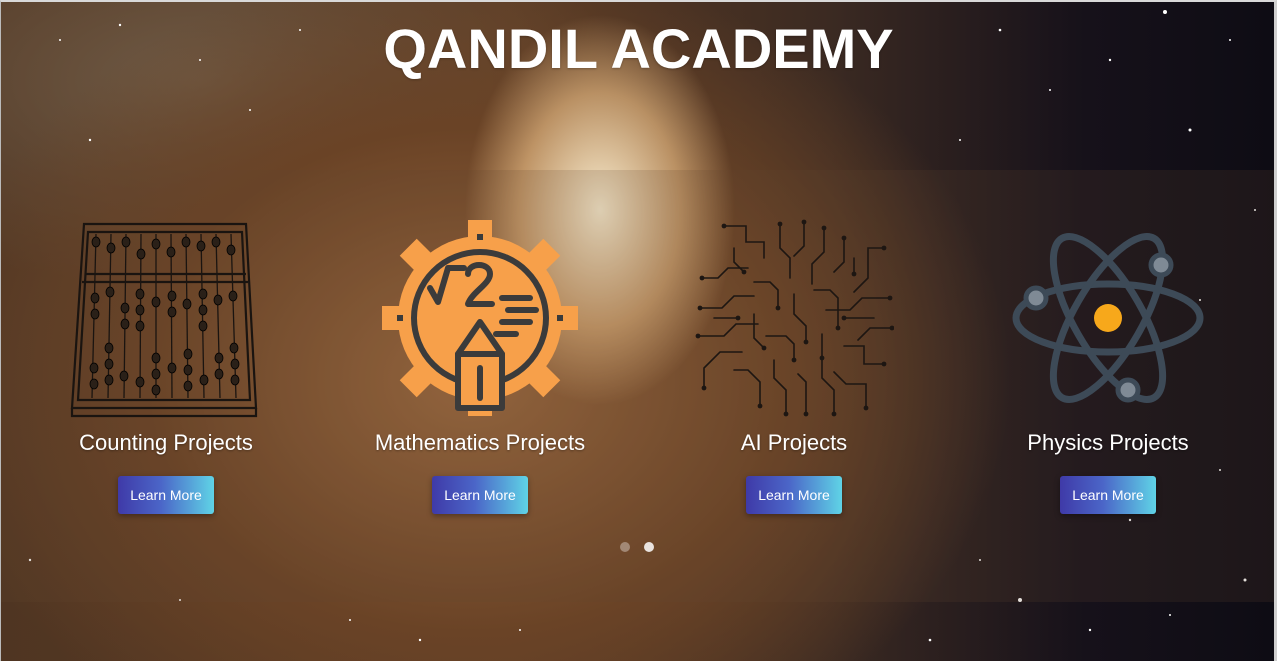  What do you see at coordinates (480, 442) in the screenshot?
I see `card-title: Mathematics Projects` at bounding box center [480, 442].